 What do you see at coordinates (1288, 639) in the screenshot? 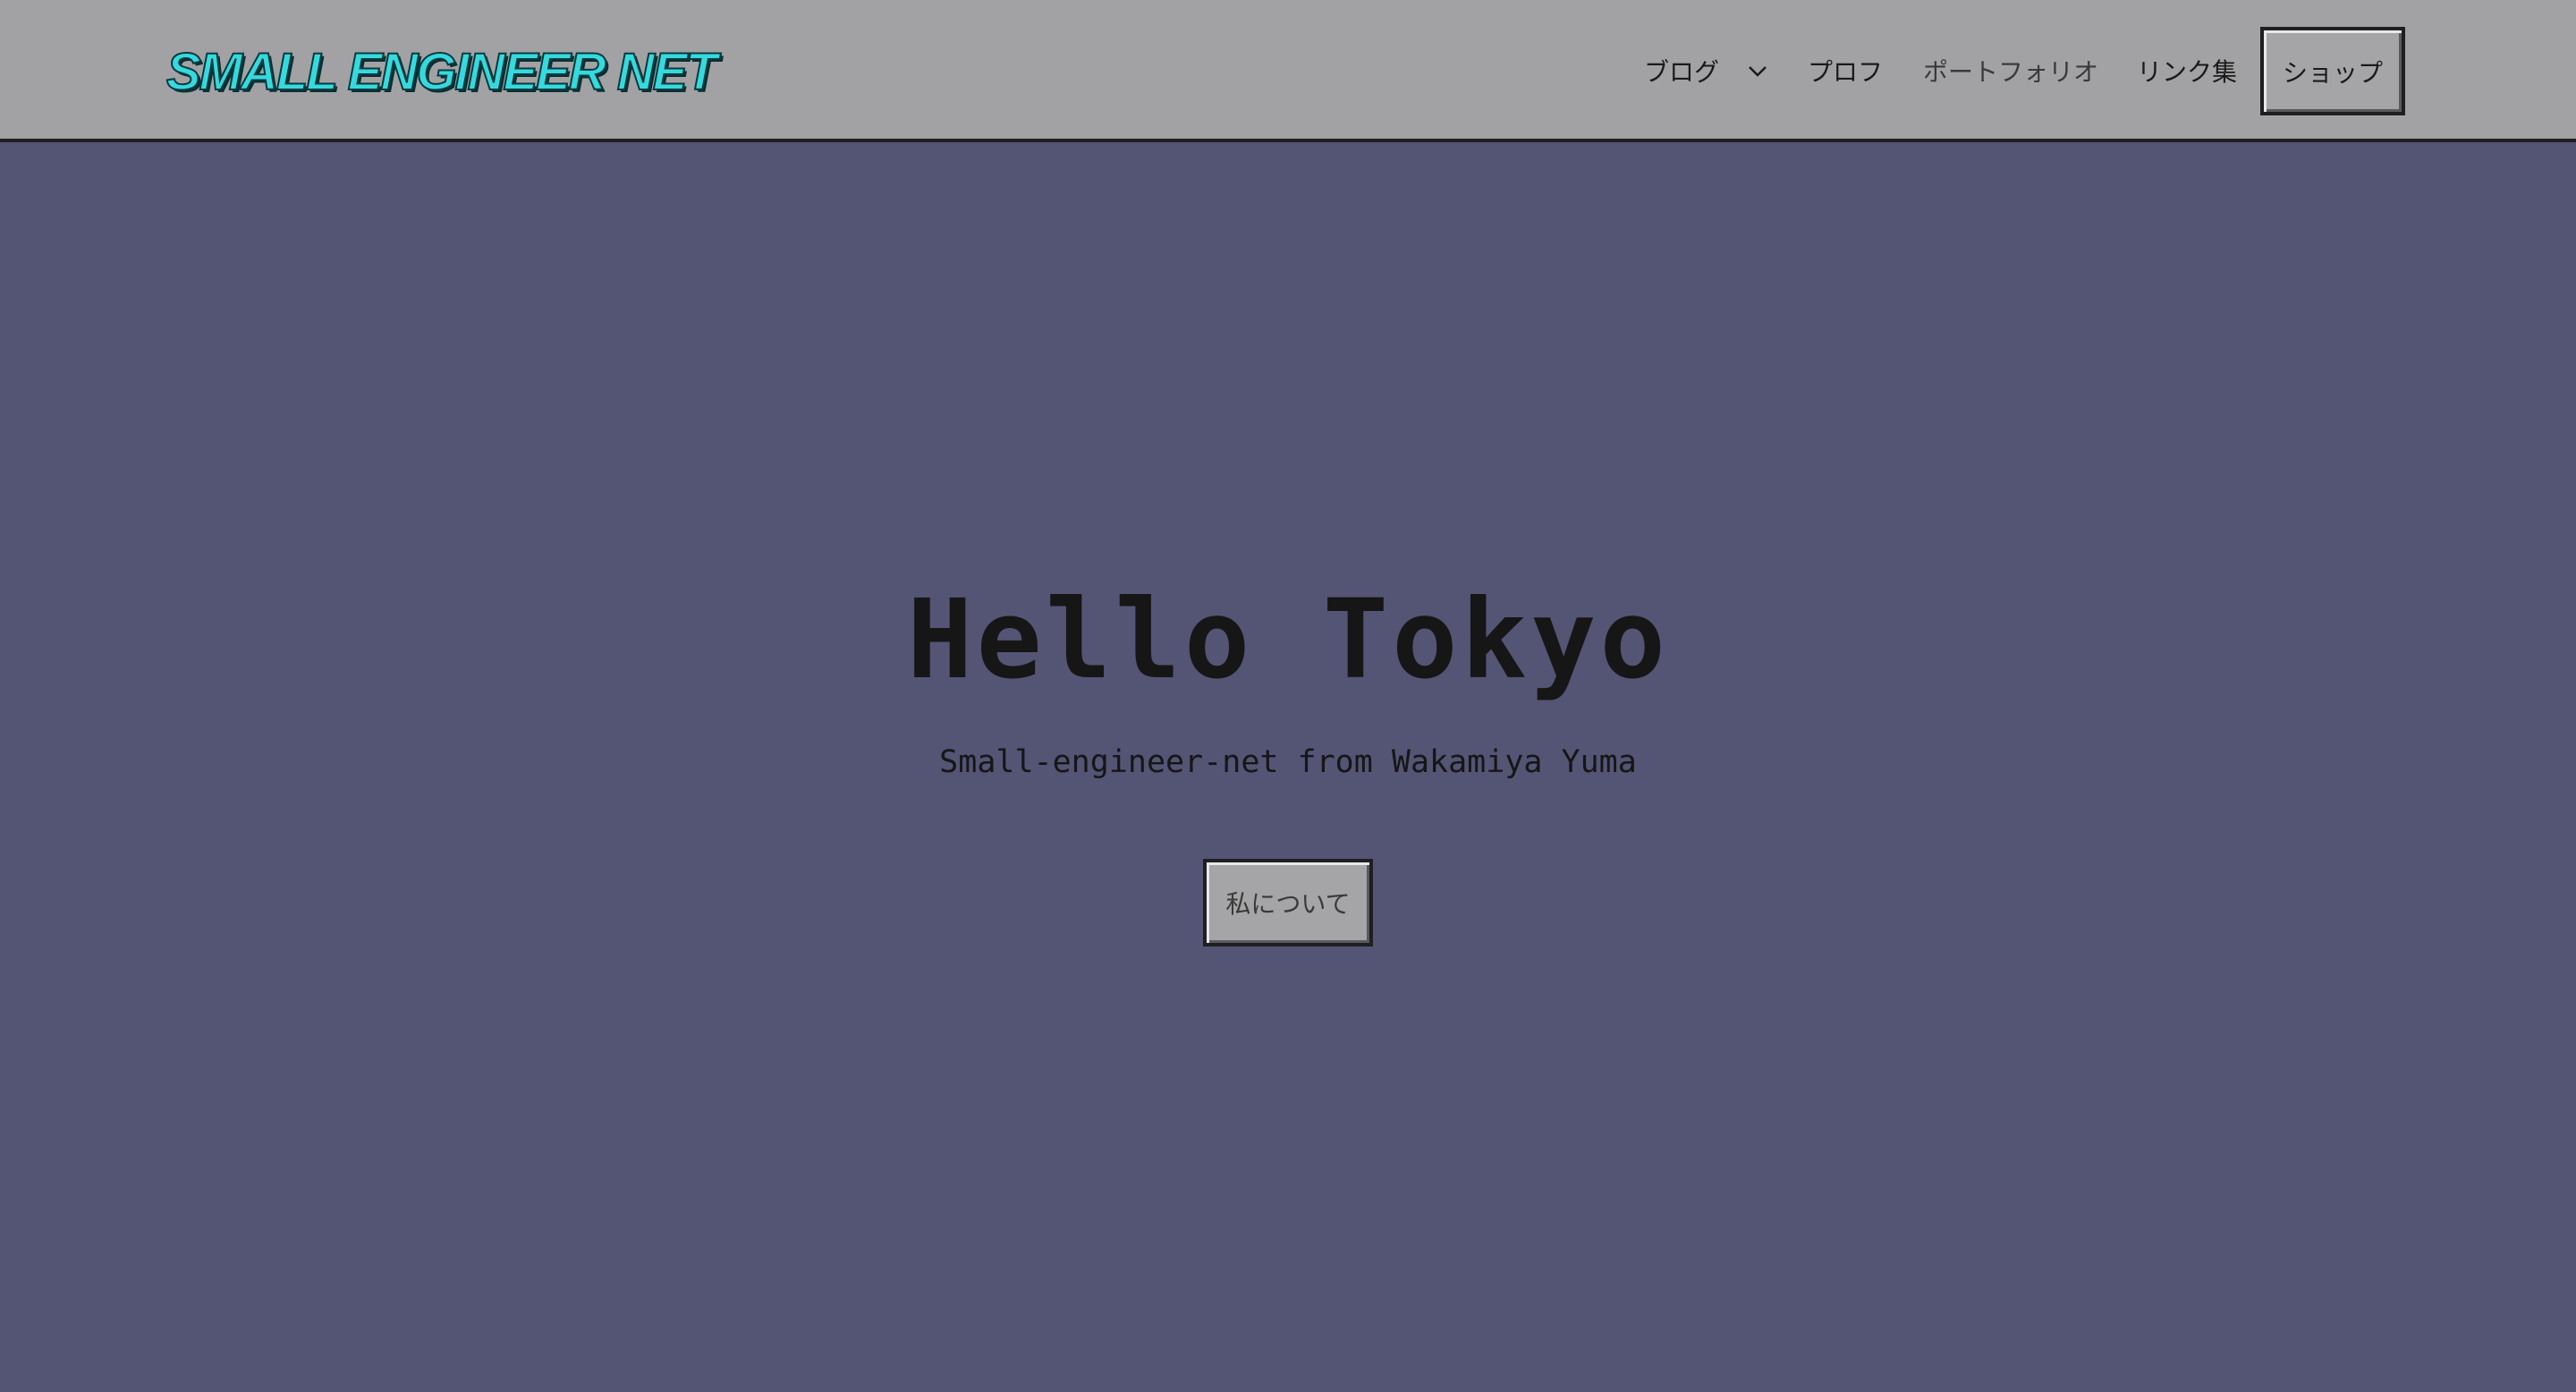
I see `hero-title: Hello Tokyo` at bounding box center [1288, 639].